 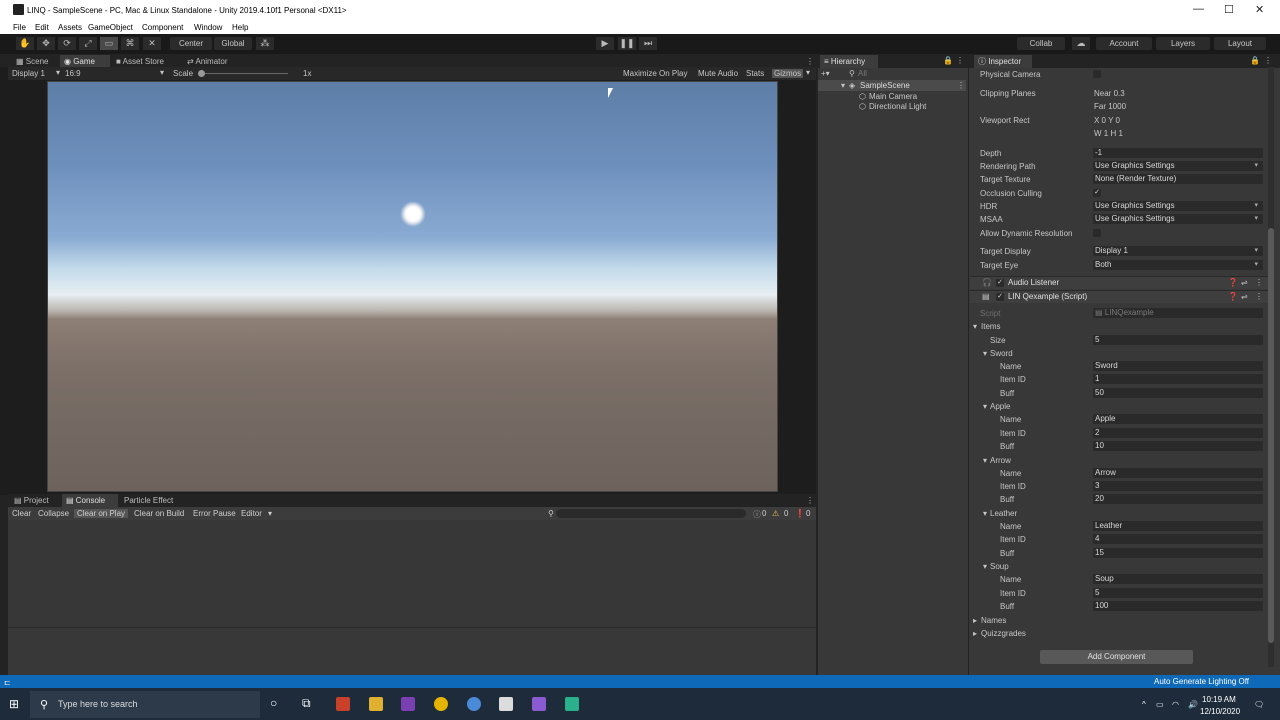 What do you see at coordinates (1108, 133) in the screenshot?
I see `camera-prop-field: W 1 H 1` at bounding box center [1108, 133].